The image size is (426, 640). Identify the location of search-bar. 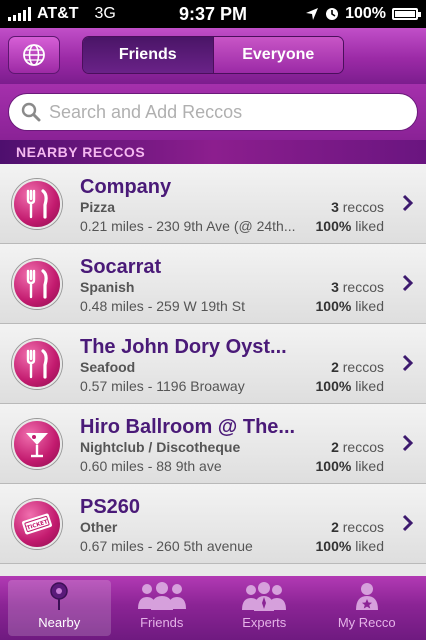
(213, 112).